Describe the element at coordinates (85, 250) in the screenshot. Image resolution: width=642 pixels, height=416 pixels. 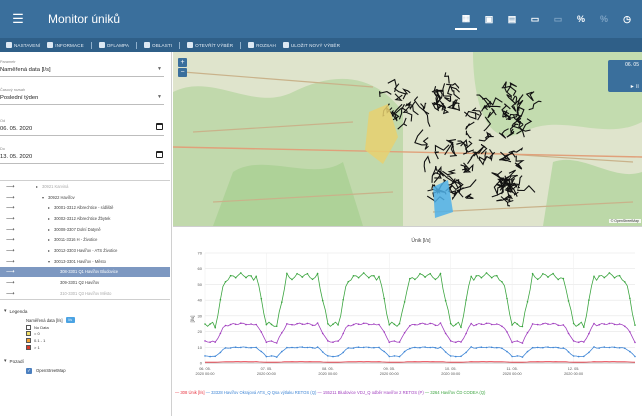
I see `tree-item: ⟶ ▸ 30012-3303 Havířov - ATS Životice` at that location.